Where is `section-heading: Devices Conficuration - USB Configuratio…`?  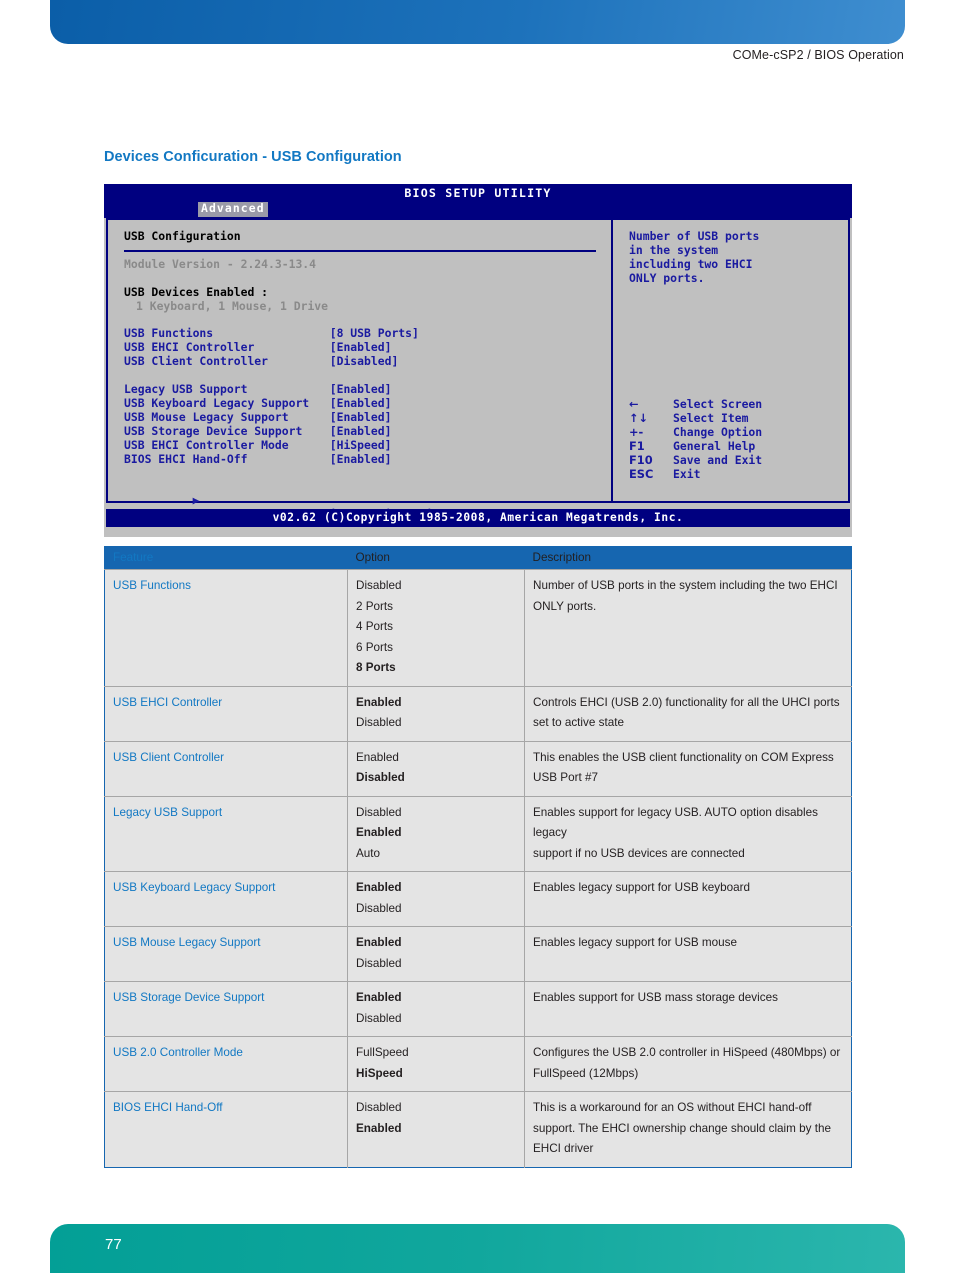 section-heading: Devices Conficuration - USB Configuratio… is located at coordinates (253, 157).